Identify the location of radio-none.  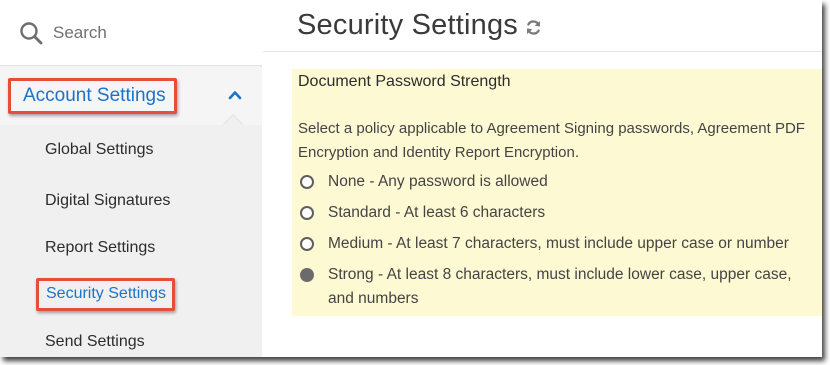
(307, 182).